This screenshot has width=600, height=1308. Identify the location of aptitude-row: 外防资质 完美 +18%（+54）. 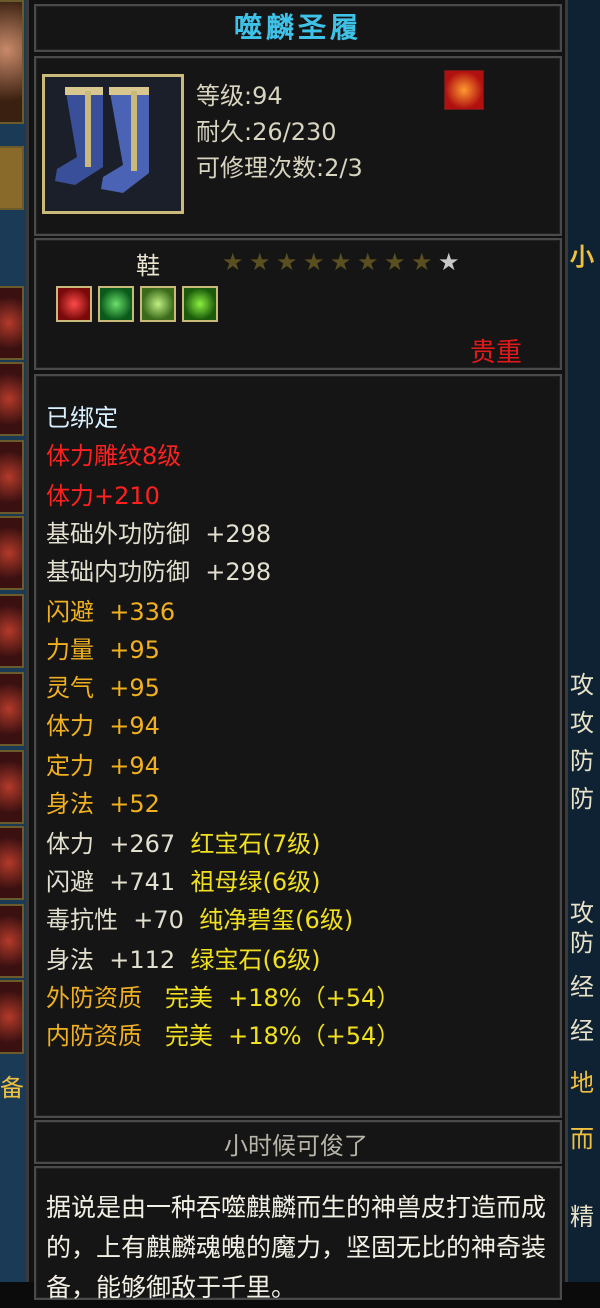
(223, 998).